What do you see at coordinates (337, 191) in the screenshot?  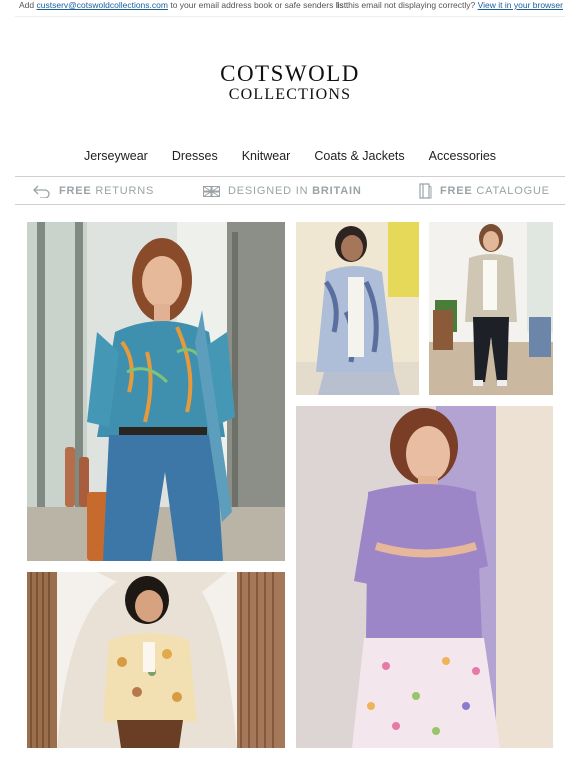 I see `usp-britain-bold: BRITAIN` at bounding box center [337, 191].